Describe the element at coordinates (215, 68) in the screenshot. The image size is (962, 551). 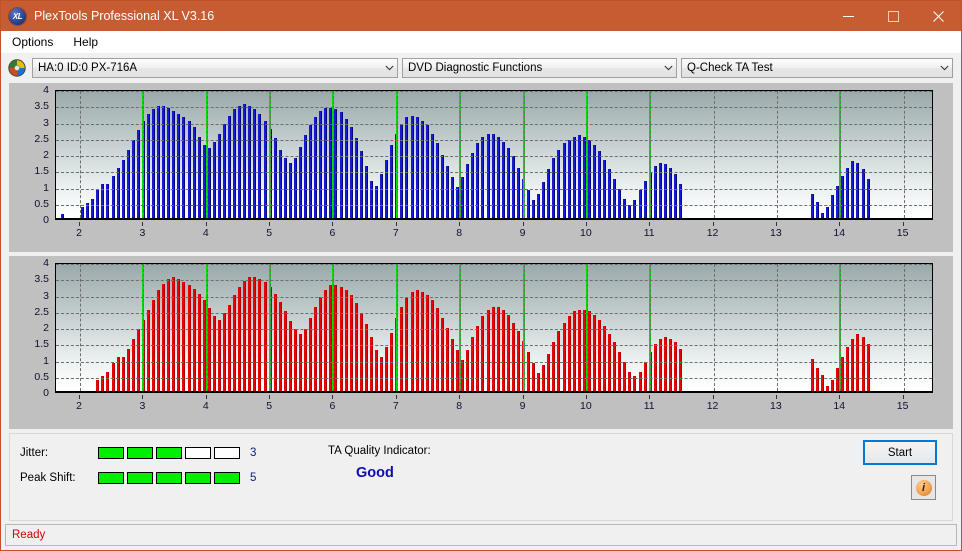
I see `drive-select: HA:0 ID:0 PX-716A` at that location.